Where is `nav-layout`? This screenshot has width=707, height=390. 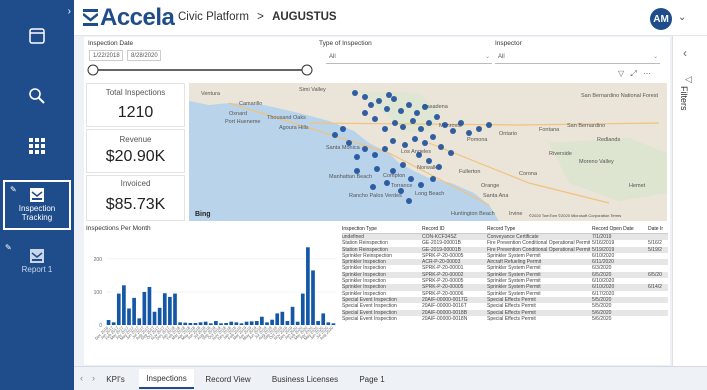
nav-layout is located at coordinates (37, 36).